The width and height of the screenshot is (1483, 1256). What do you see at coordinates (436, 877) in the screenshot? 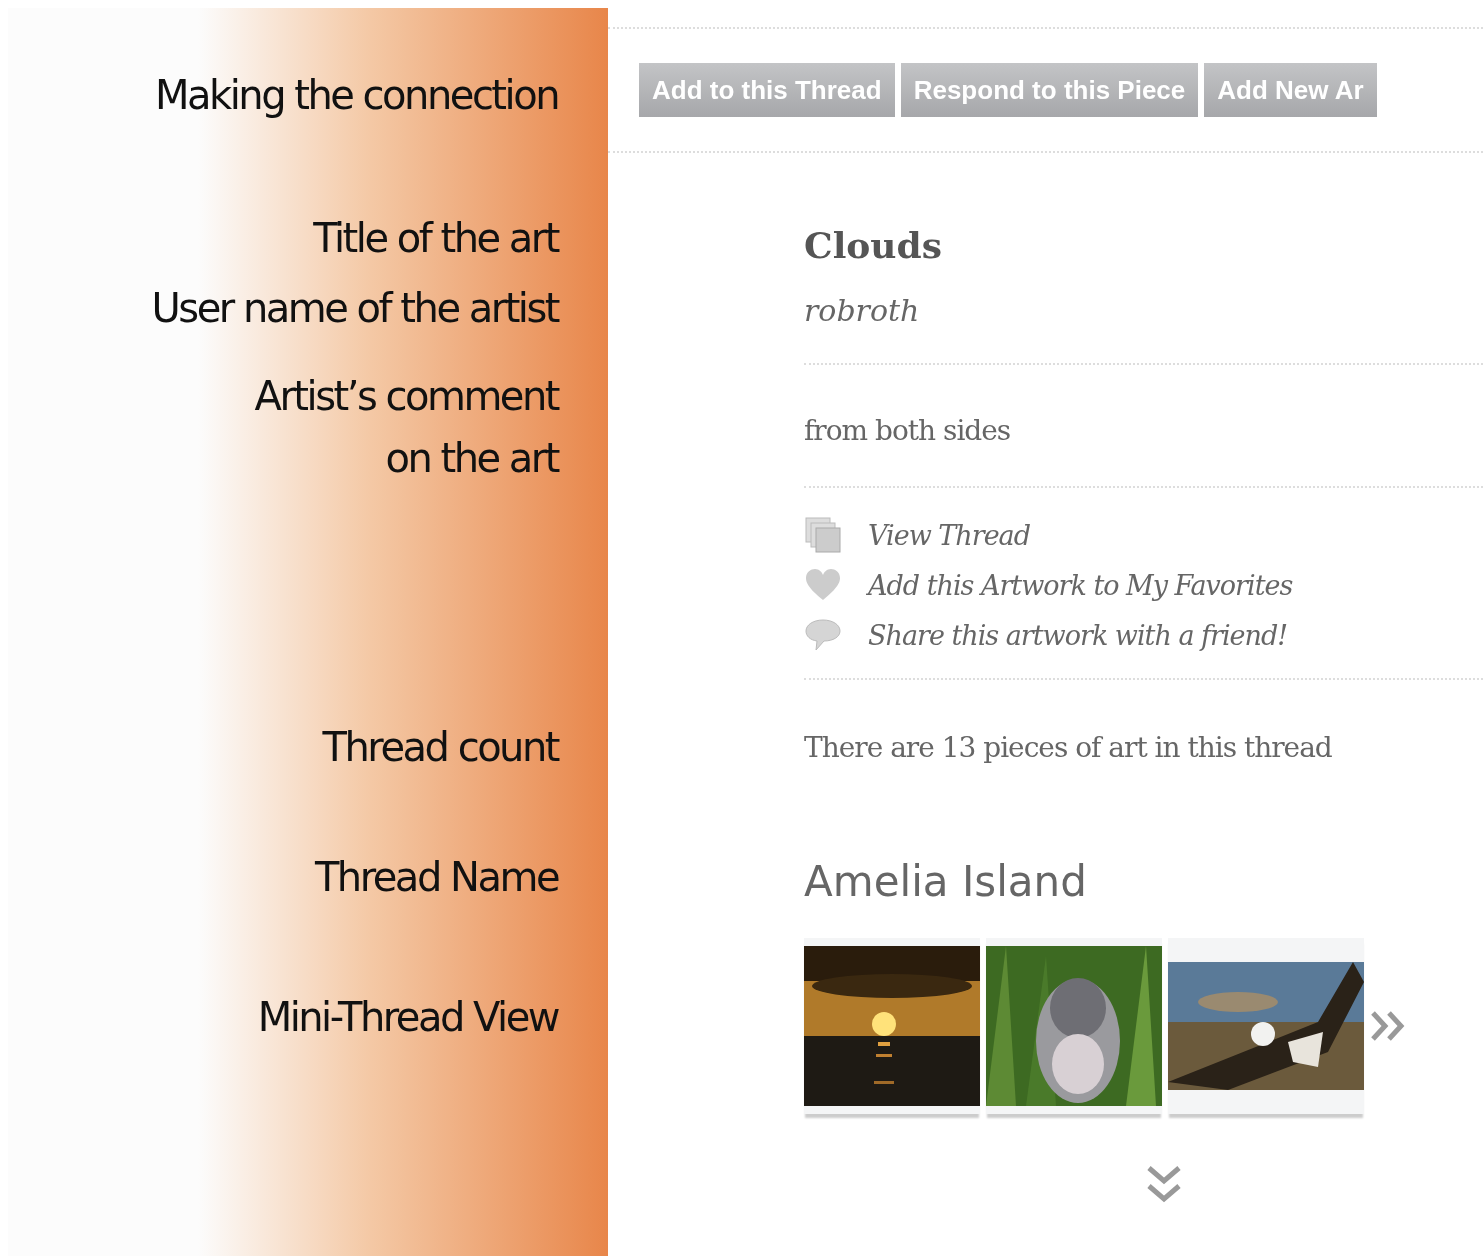
I see `annotation-label: Thread Name` at bounding box center [436, 877].